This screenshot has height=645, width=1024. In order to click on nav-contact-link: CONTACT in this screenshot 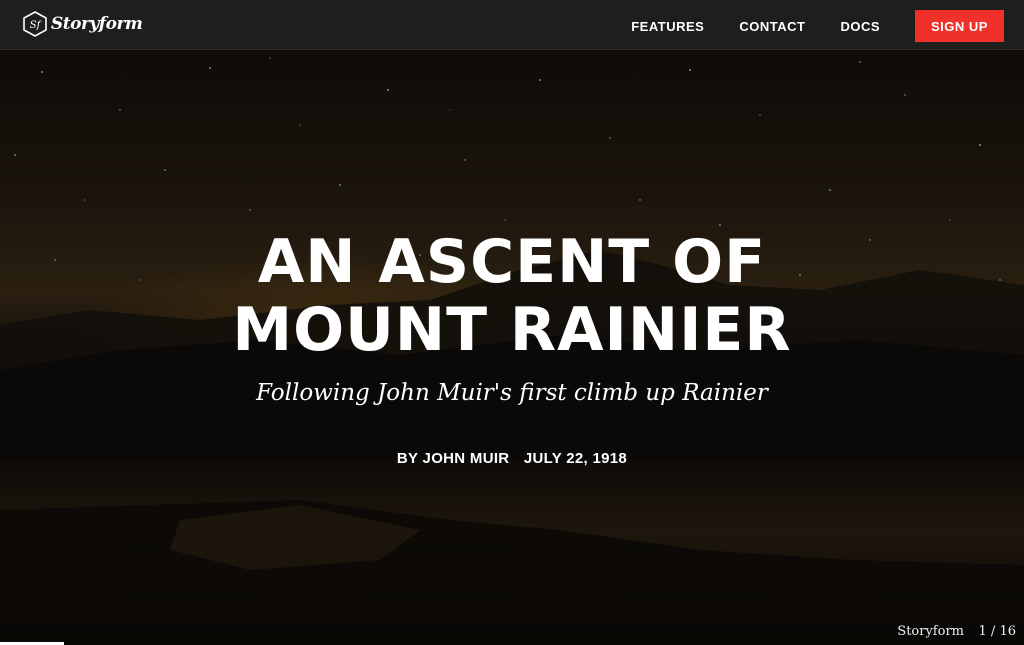, I will do `click(772, 26)`.